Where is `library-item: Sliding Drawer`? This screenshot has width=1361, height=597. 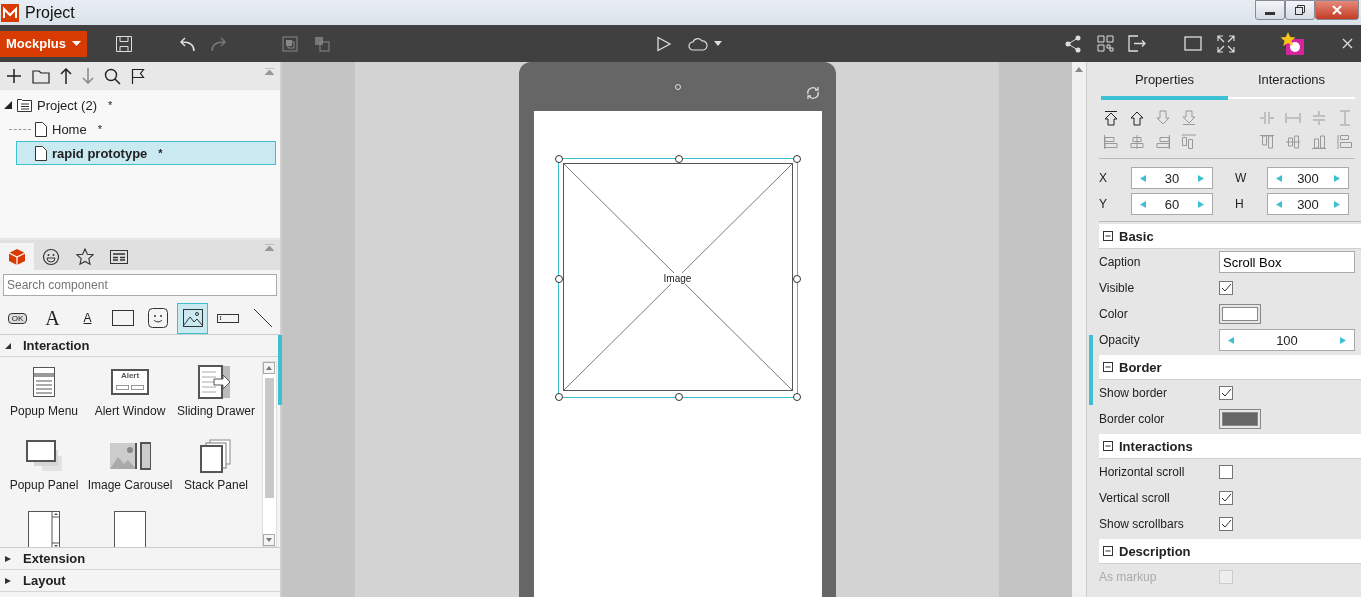
library-item: Sliding Drawer is located at coordinates (216, 400).